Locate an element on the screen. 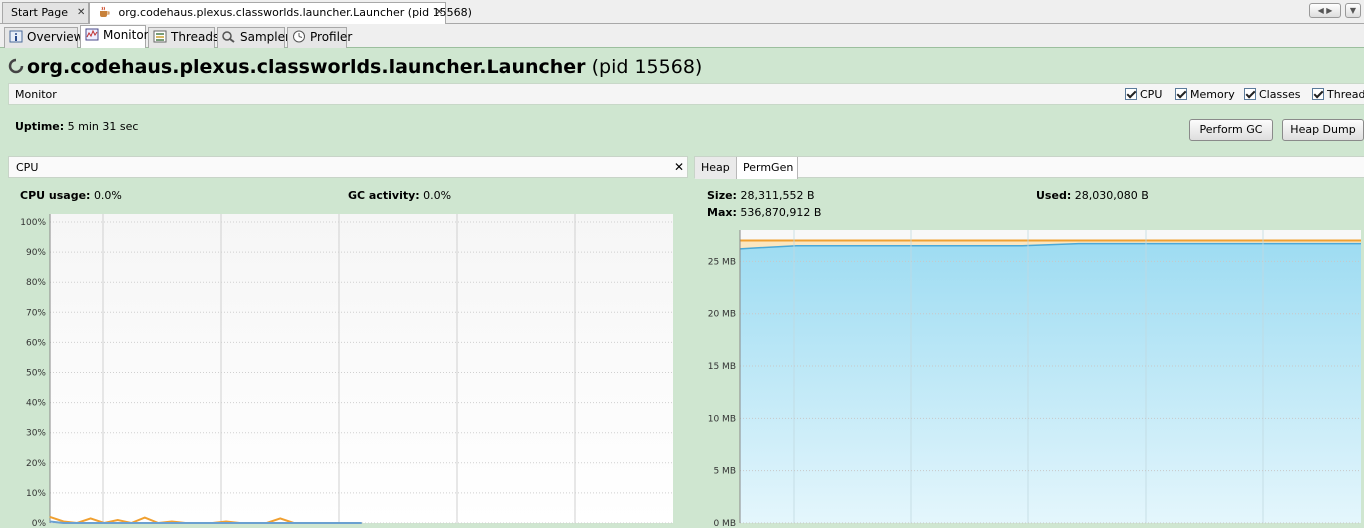 The image size is (1364, 528). cpu-y-tick-label: 30% is located at coordinates (36, 434).